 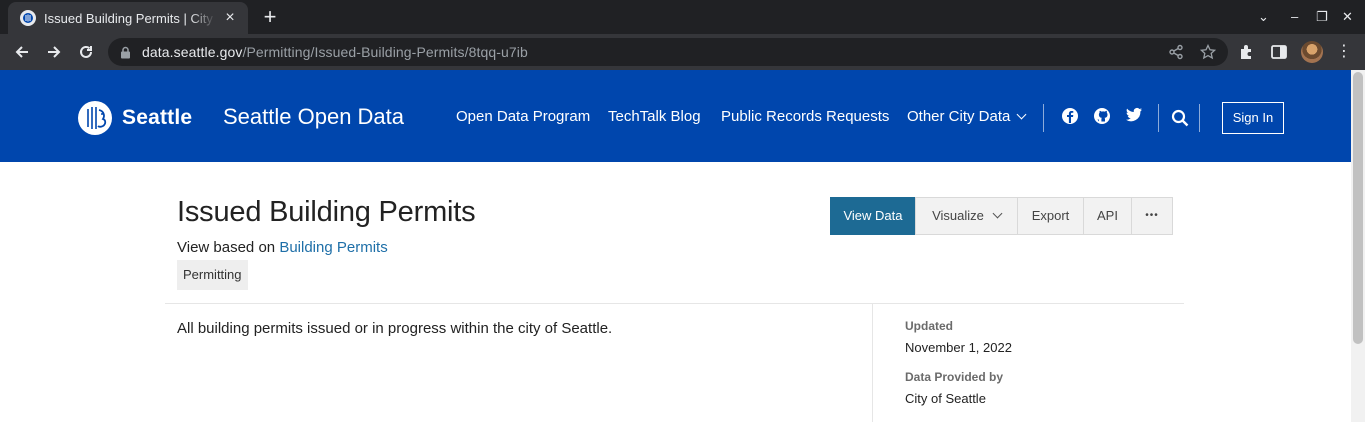 What do you see at coordinates (873, 216) in the screenshot?
I see `view-data-button: View Data` at bounding box center [873, 216].